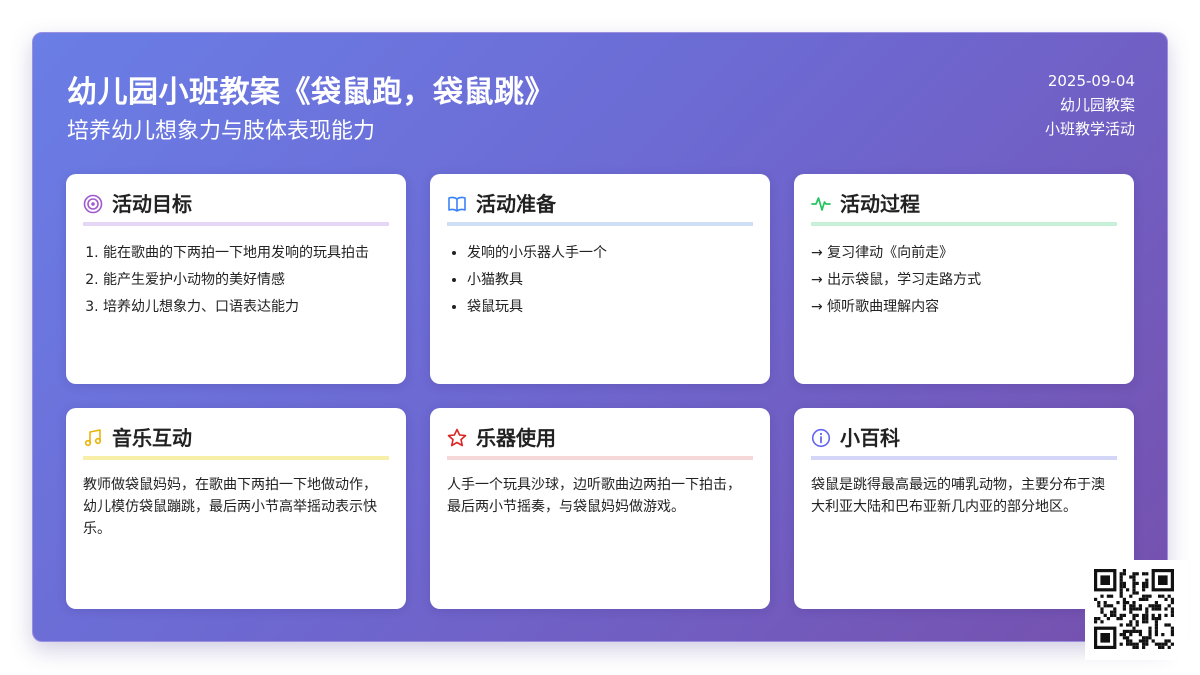 The width and height of the screenshot is (1200, 675). I want to click on card-body: 袋鼠是跳得最高最远的哺乳动物，主要分布于澳大利亚大陆和巴布亚新几内亚的部分地区。, so click(964, 496).